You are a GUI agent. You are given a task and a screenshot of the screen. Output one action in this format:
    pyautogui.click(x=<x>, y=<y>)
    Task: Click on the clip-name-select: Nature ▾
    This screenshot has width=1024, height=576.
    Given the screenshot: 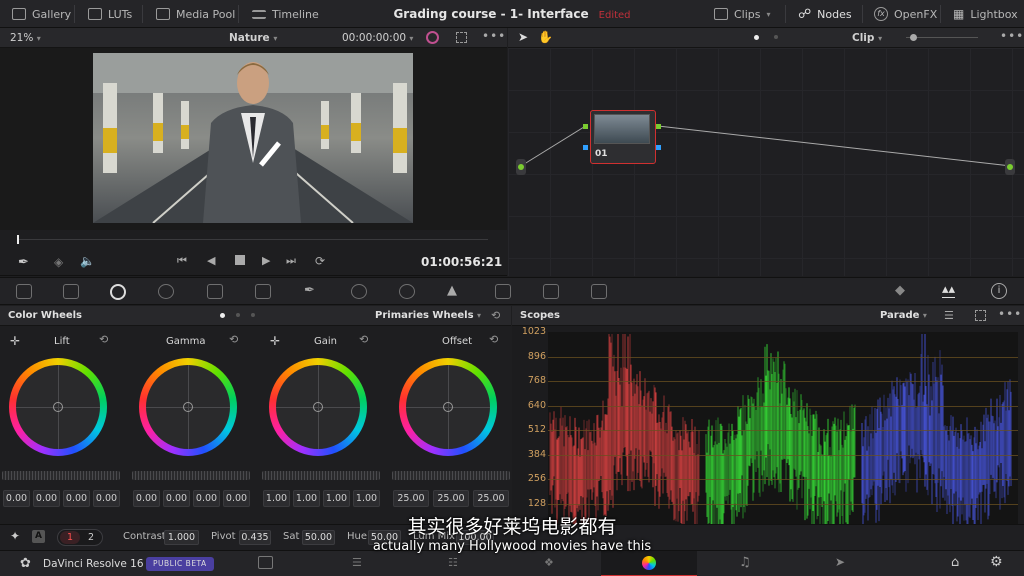 What is the action you would take?
    pyautogui.click(x=253, y=38)
    